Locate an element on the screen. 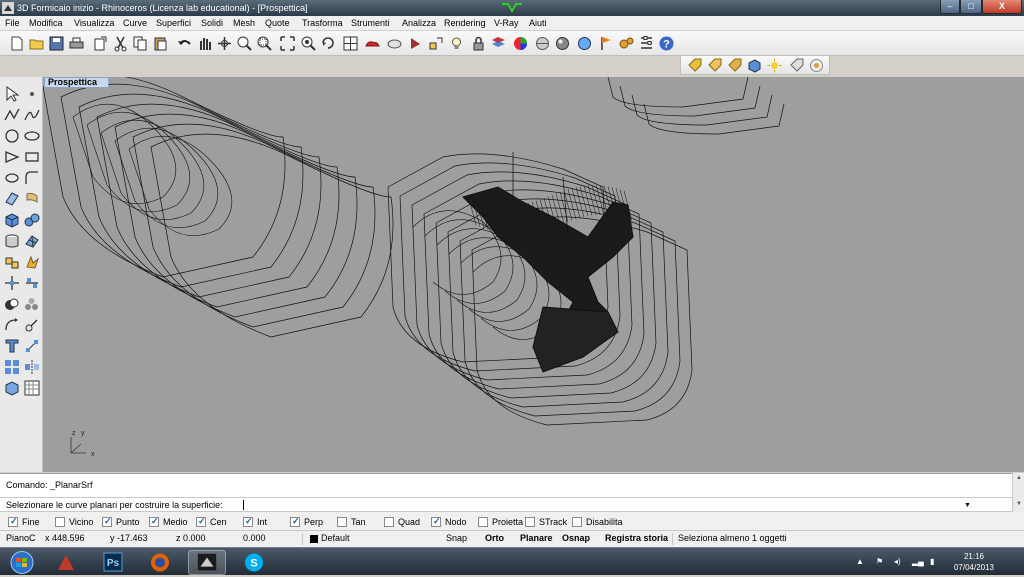 Image resolution: width=1024 pixels, height=577 pixels. record-history-toggle: Registra storia is located at coordinates (636, 538).